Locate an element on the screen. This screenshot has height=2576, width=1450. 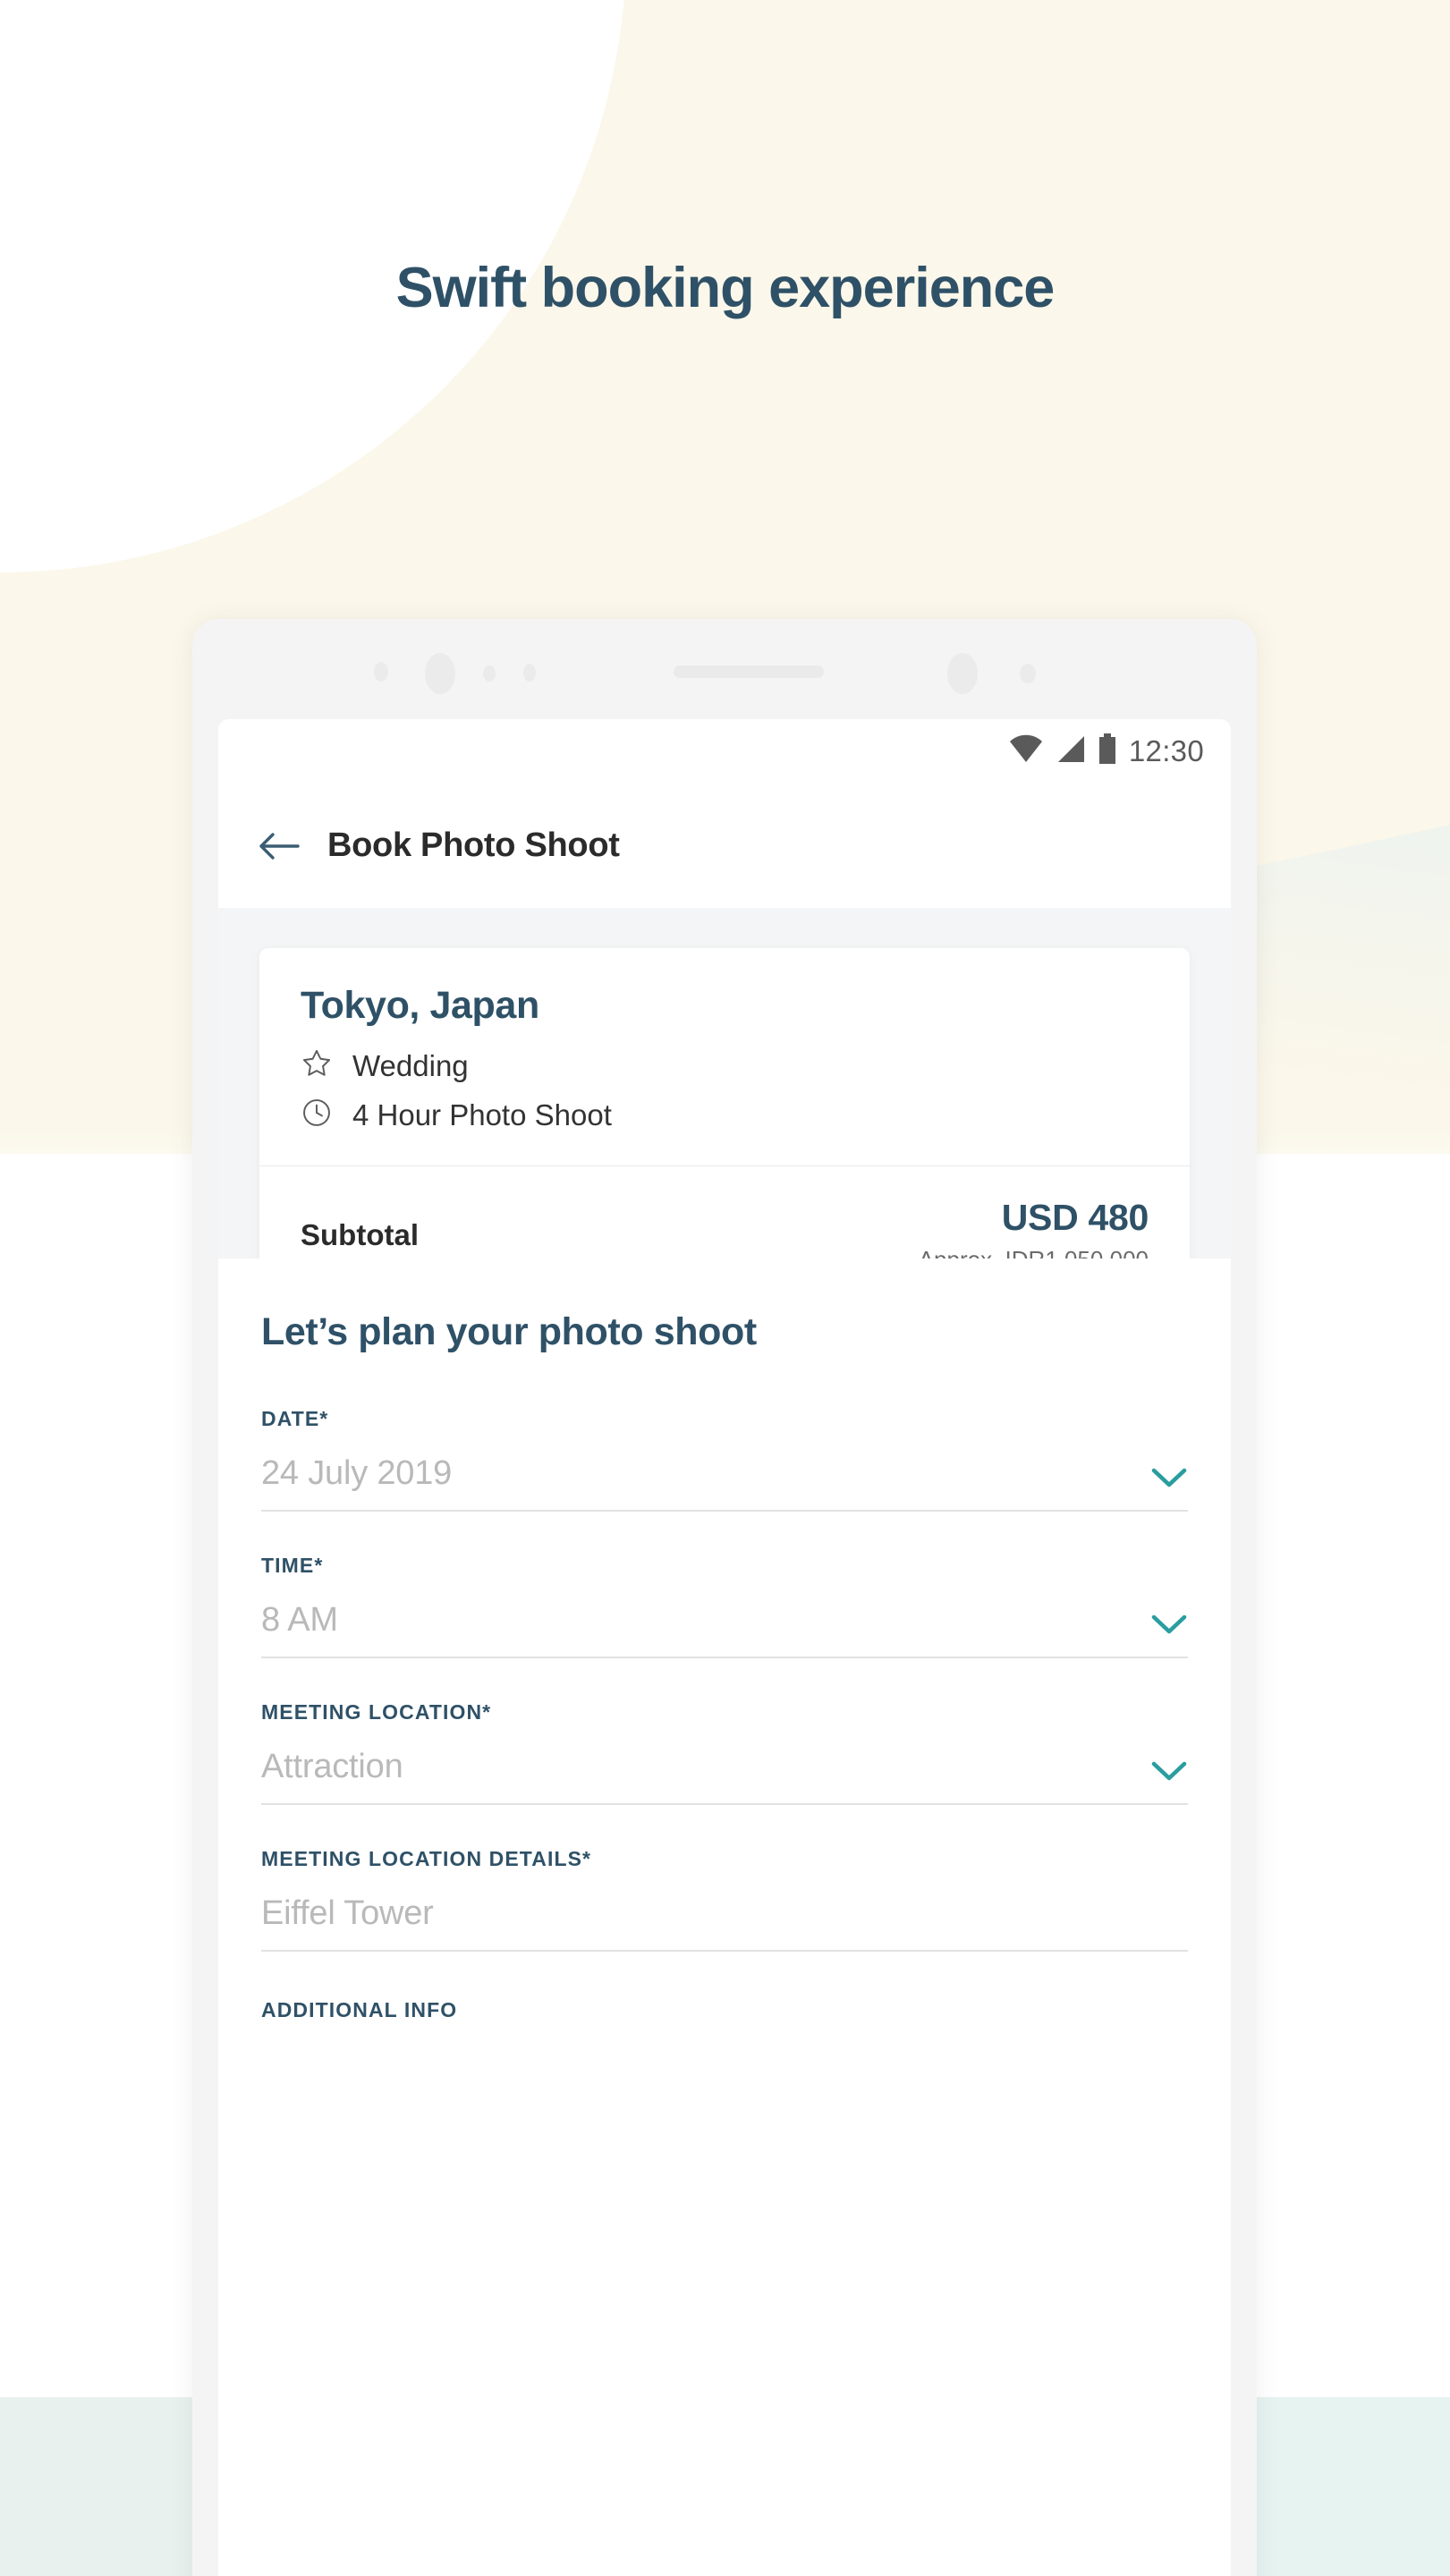
signal-icon is located at coordinates (1071, 751).